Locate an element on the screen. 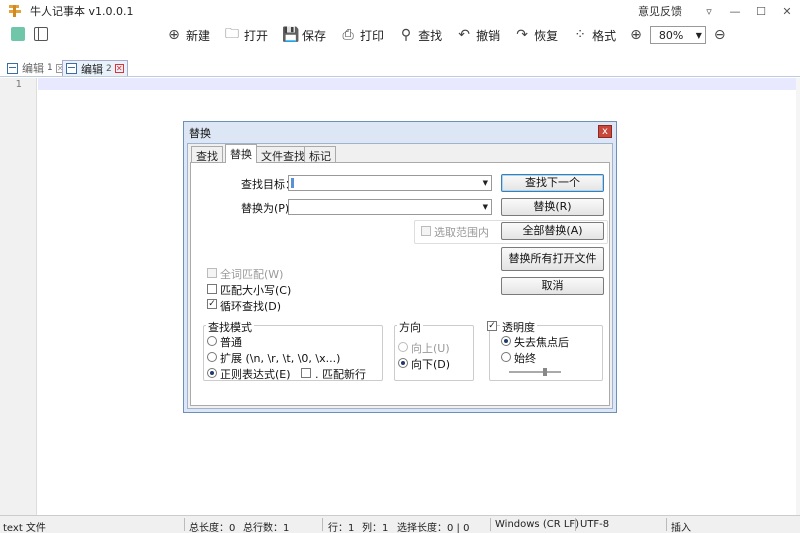 The image size is (800, 533). transparency-lose-focus-radio is located at coordinates (506, 341).